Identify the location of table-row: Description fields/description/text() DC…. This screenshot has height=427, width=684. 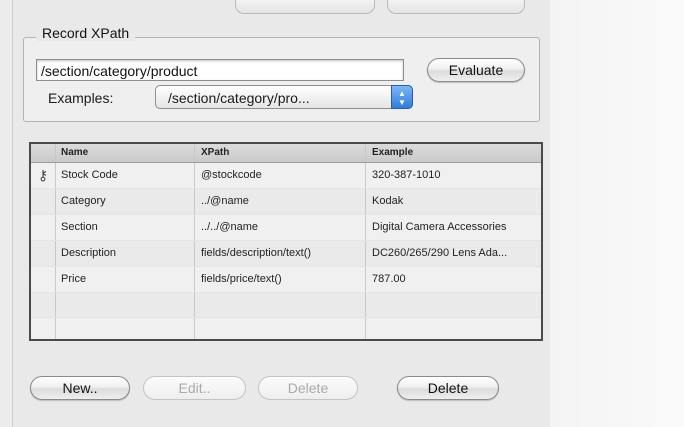
(286, 254).